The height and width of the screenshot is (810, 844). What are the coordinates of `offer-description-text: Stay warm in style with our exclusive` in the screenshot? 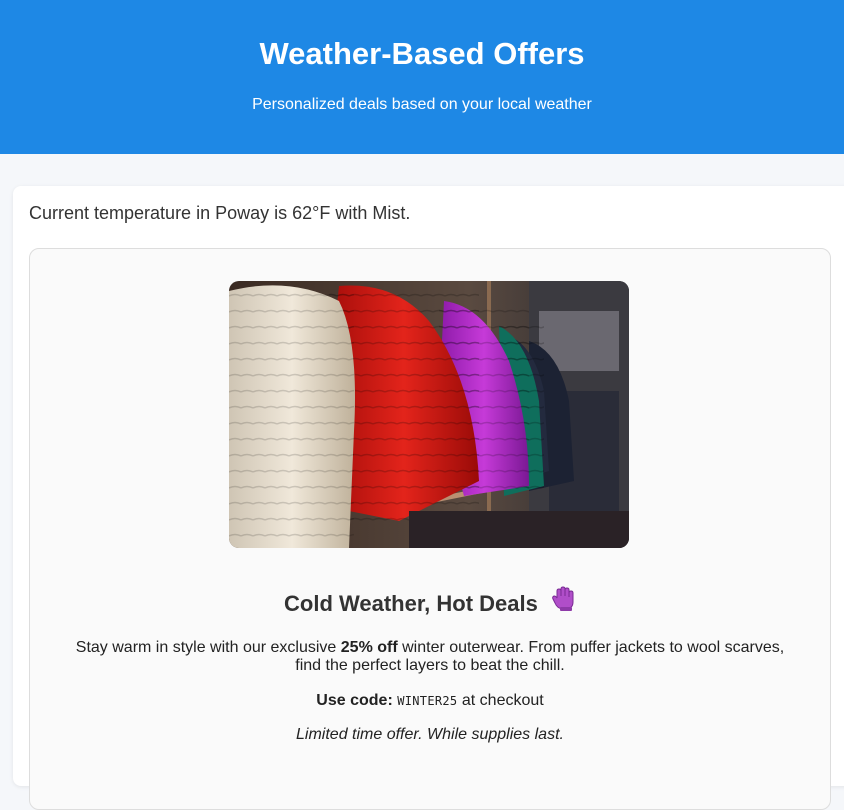 It's located at (208, 647).